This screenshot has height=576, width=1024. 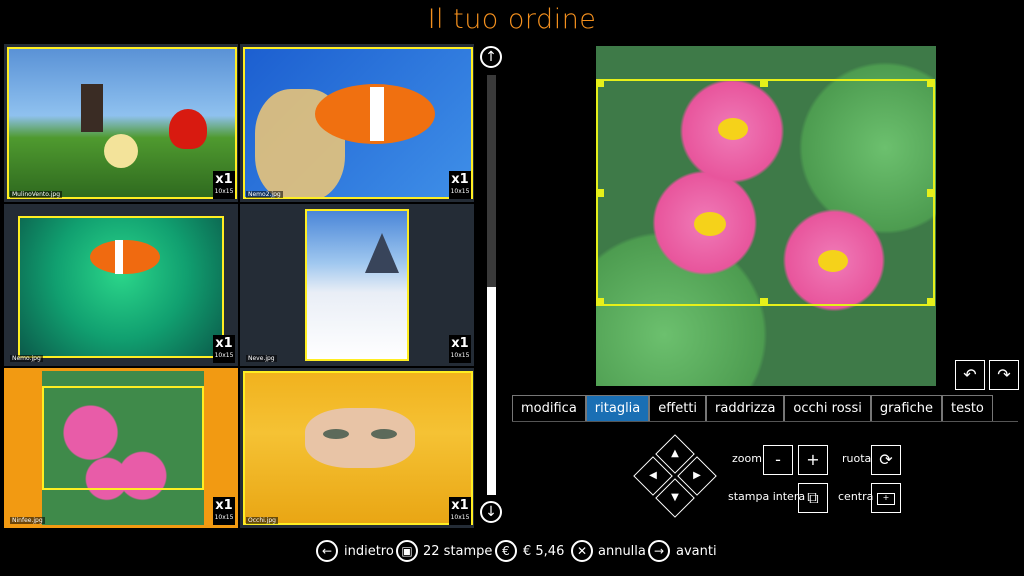 I want to click on rotate-right-icon: ↷, so click(x=1004, y=374).